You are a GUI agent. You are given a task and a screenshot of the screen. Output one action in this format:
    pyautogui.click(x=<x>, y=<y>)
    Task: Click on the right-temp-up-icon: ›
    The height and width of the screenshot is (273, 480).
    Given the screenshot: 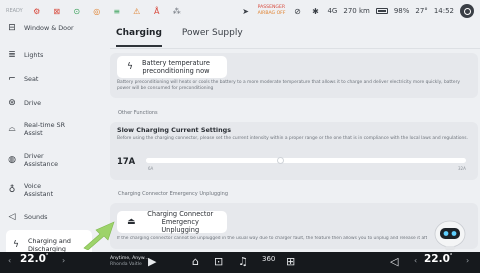 What is the action you would take?
    pyautogui.click(x=467, y=260)
    